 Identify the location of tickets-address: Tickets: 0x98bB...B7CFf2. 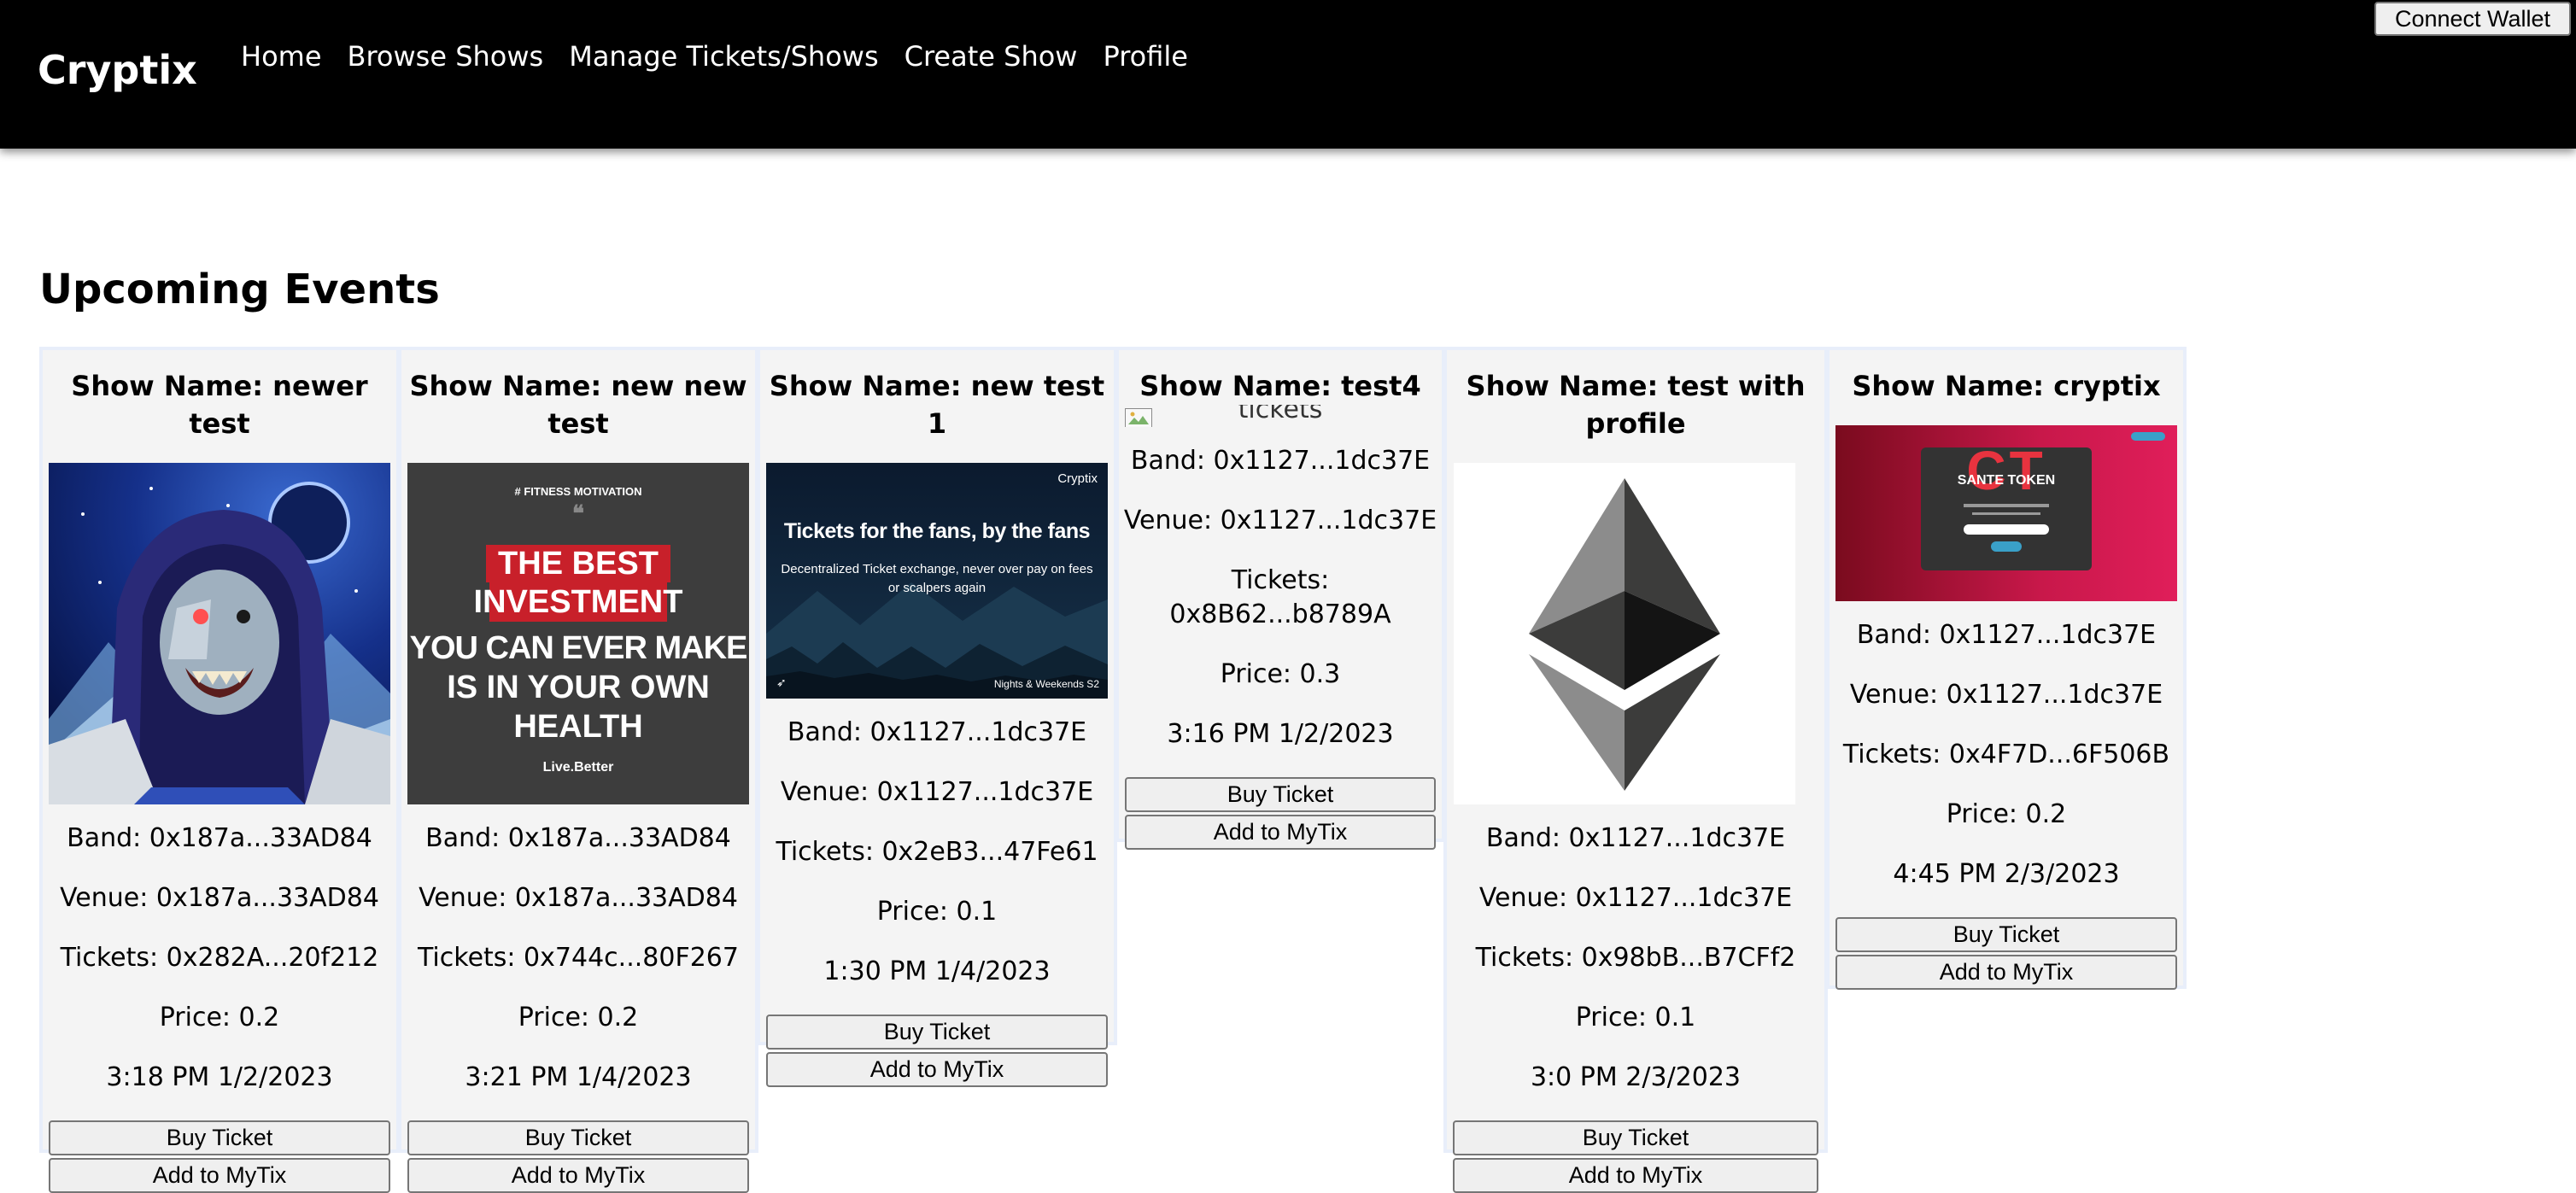
(1635, 958).